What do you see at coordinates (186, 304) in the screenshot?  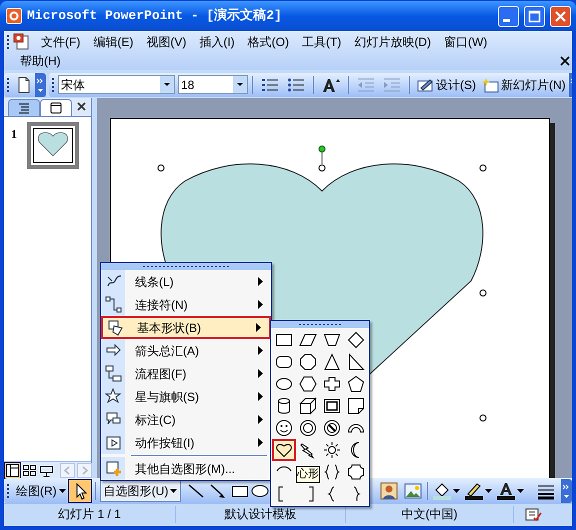 I see `menu-item: 连接符(N)` at bounding box center [186, 304].